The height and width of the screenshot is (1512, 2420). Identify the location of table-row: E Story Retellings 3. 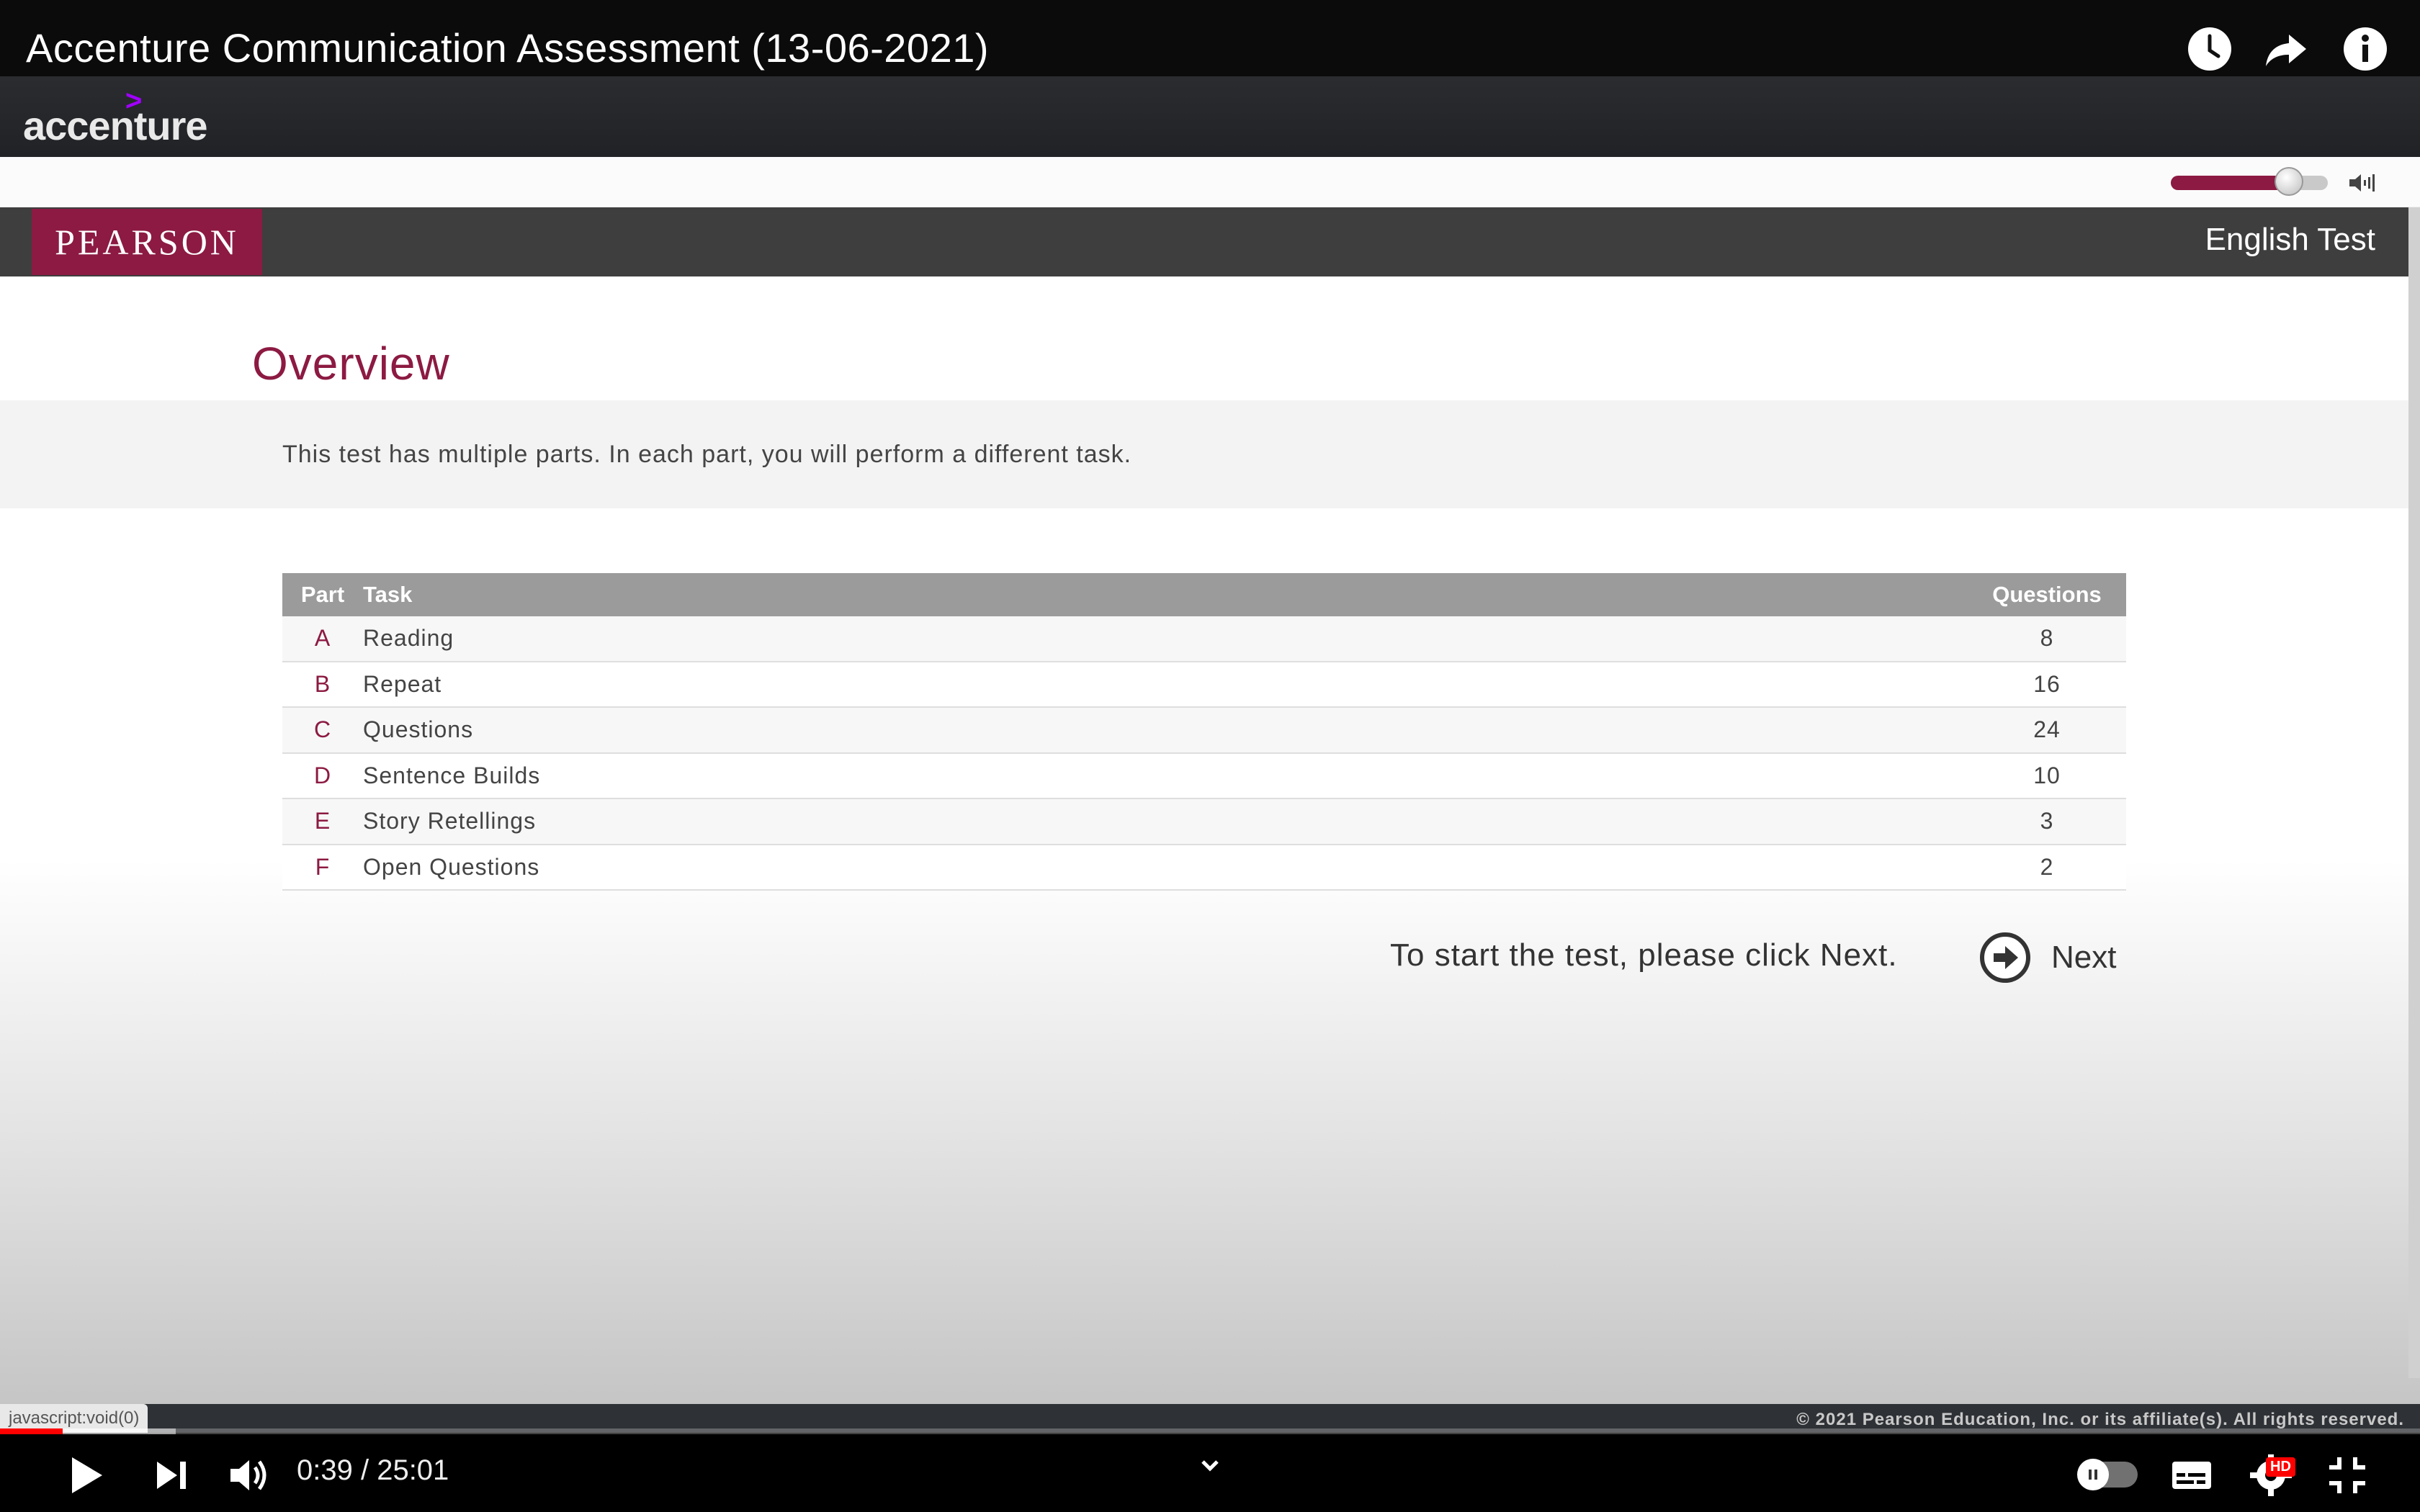
(1204, 822).